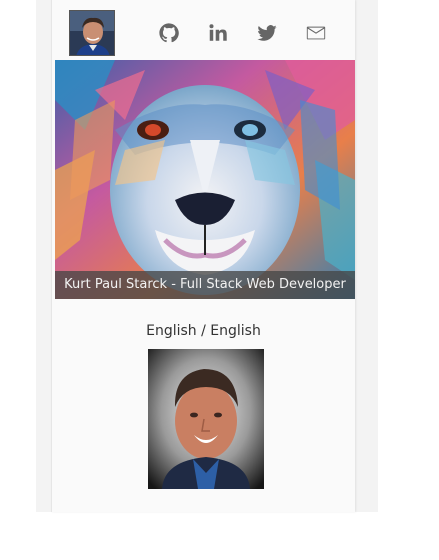  I want to click on twitter-link, so click(267, 33).